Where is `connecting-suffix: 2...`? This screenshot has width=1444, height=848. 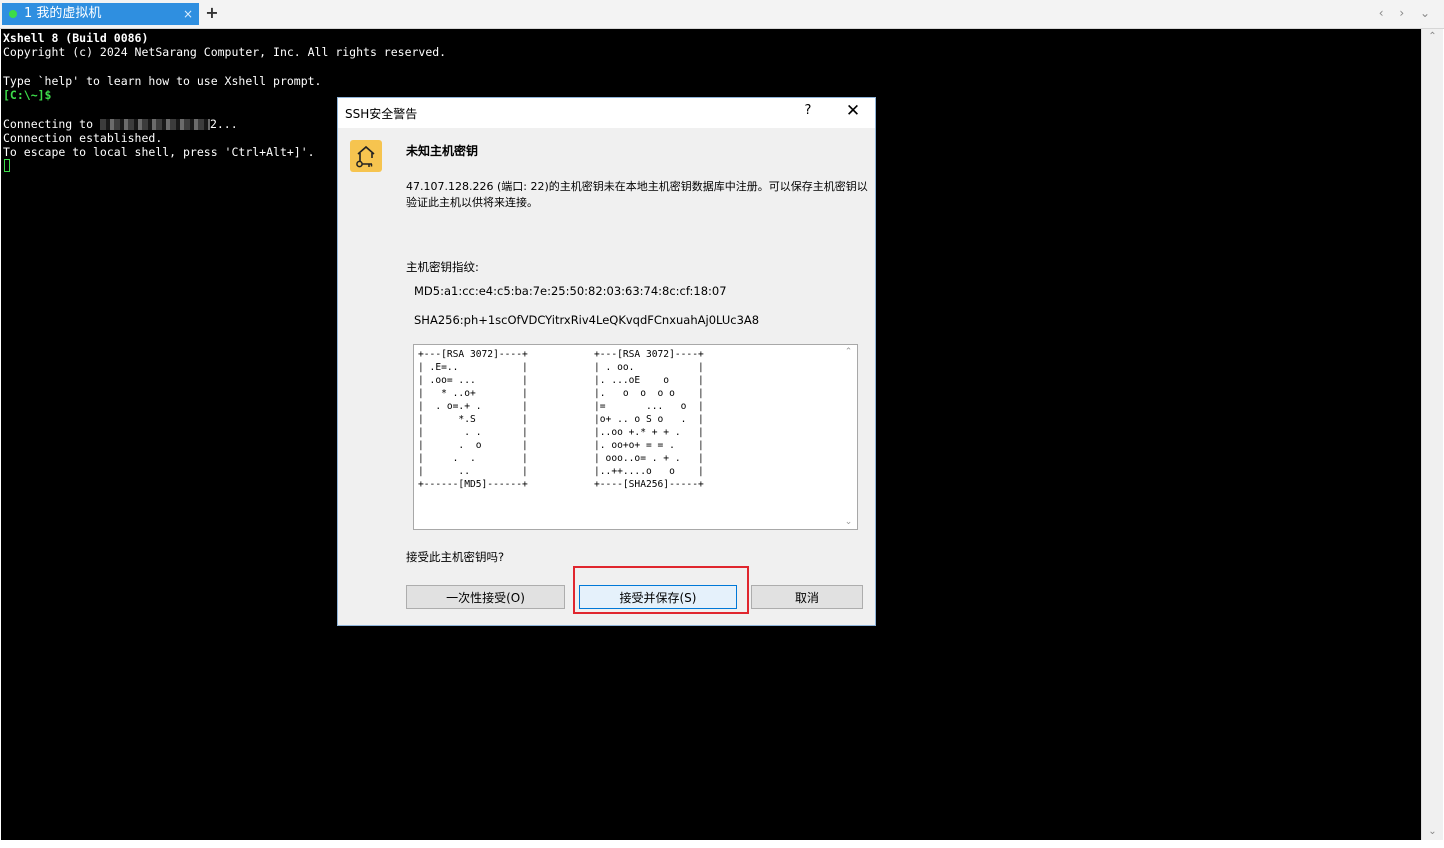
connecting-suffix: 2... is located at coordinates (223, 124).